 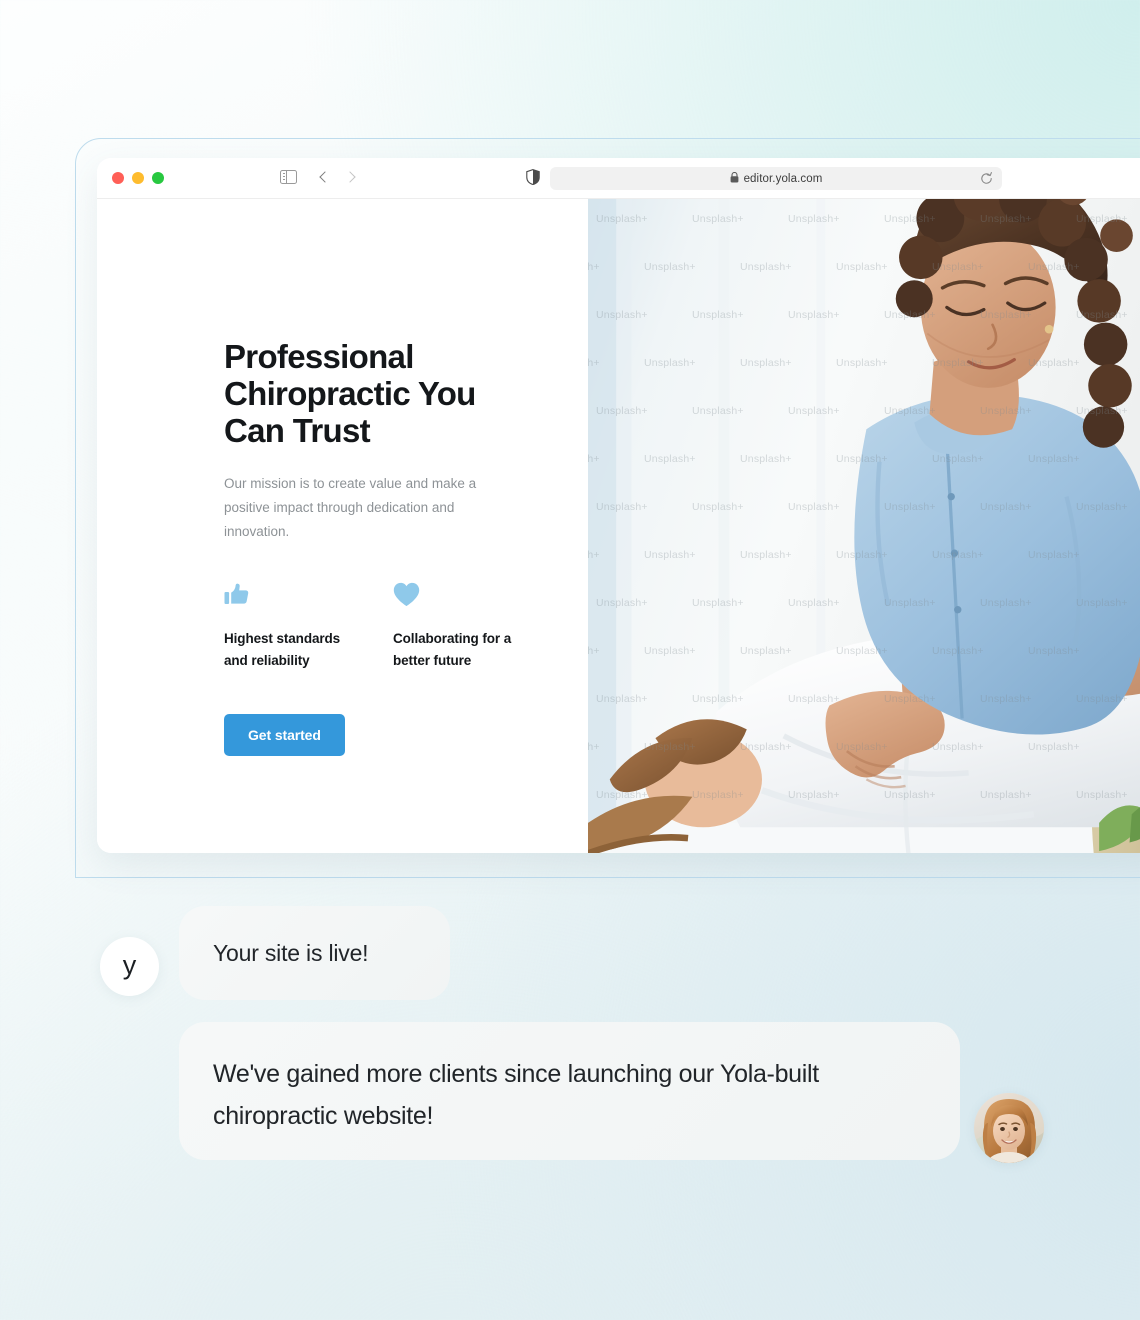 I want to click on feature-label: Collaborating for a better future, so click(x=452, y=649).